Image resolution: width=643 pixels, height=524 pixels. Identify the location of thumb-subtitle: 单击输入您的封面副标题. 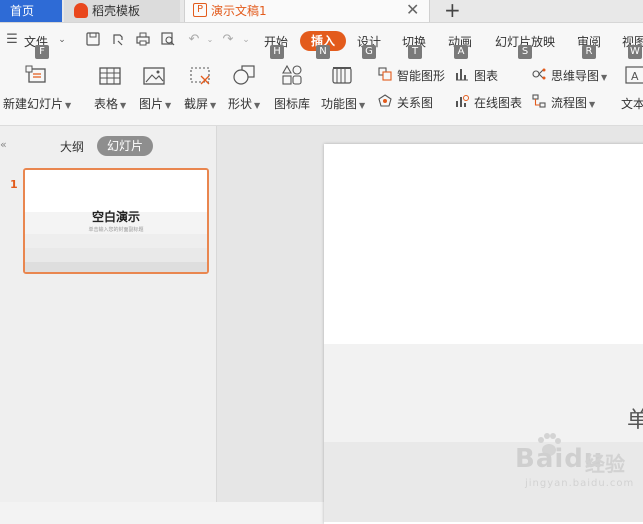
(116, 230).